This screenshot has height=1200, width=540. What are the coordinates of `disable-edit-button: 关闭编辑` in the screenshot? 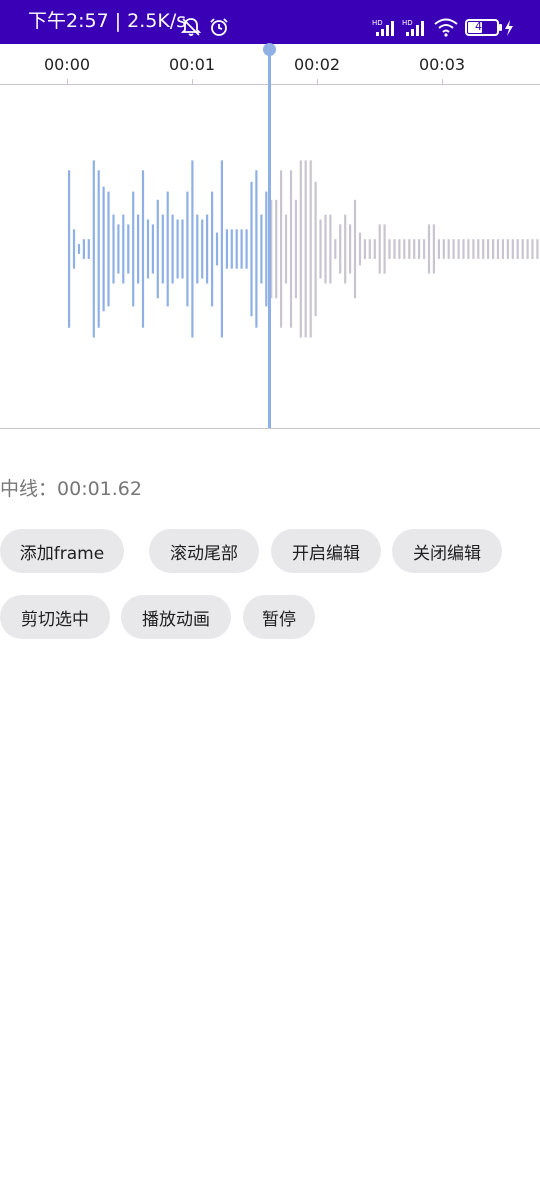 It's located at (447, 551).